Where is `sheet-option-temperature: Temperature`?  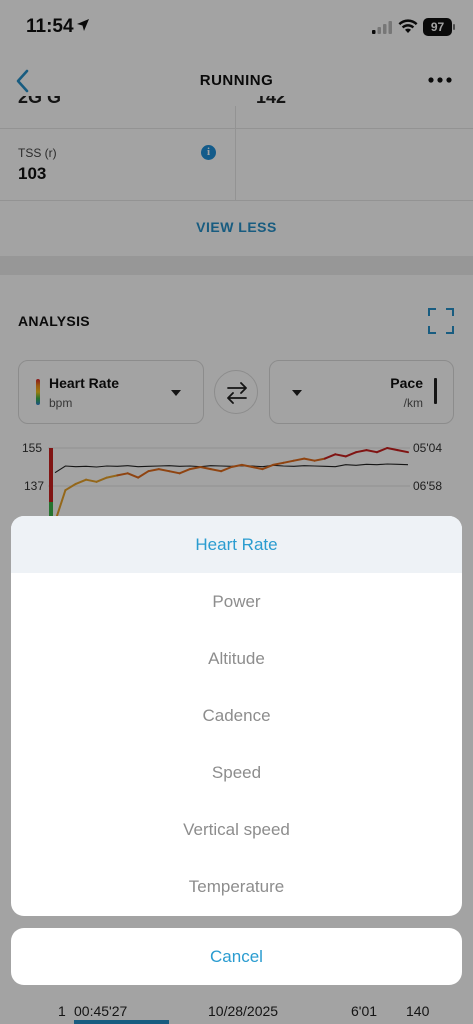
sheet-option-temperature: Temperature is located at coordinates (236, 886).